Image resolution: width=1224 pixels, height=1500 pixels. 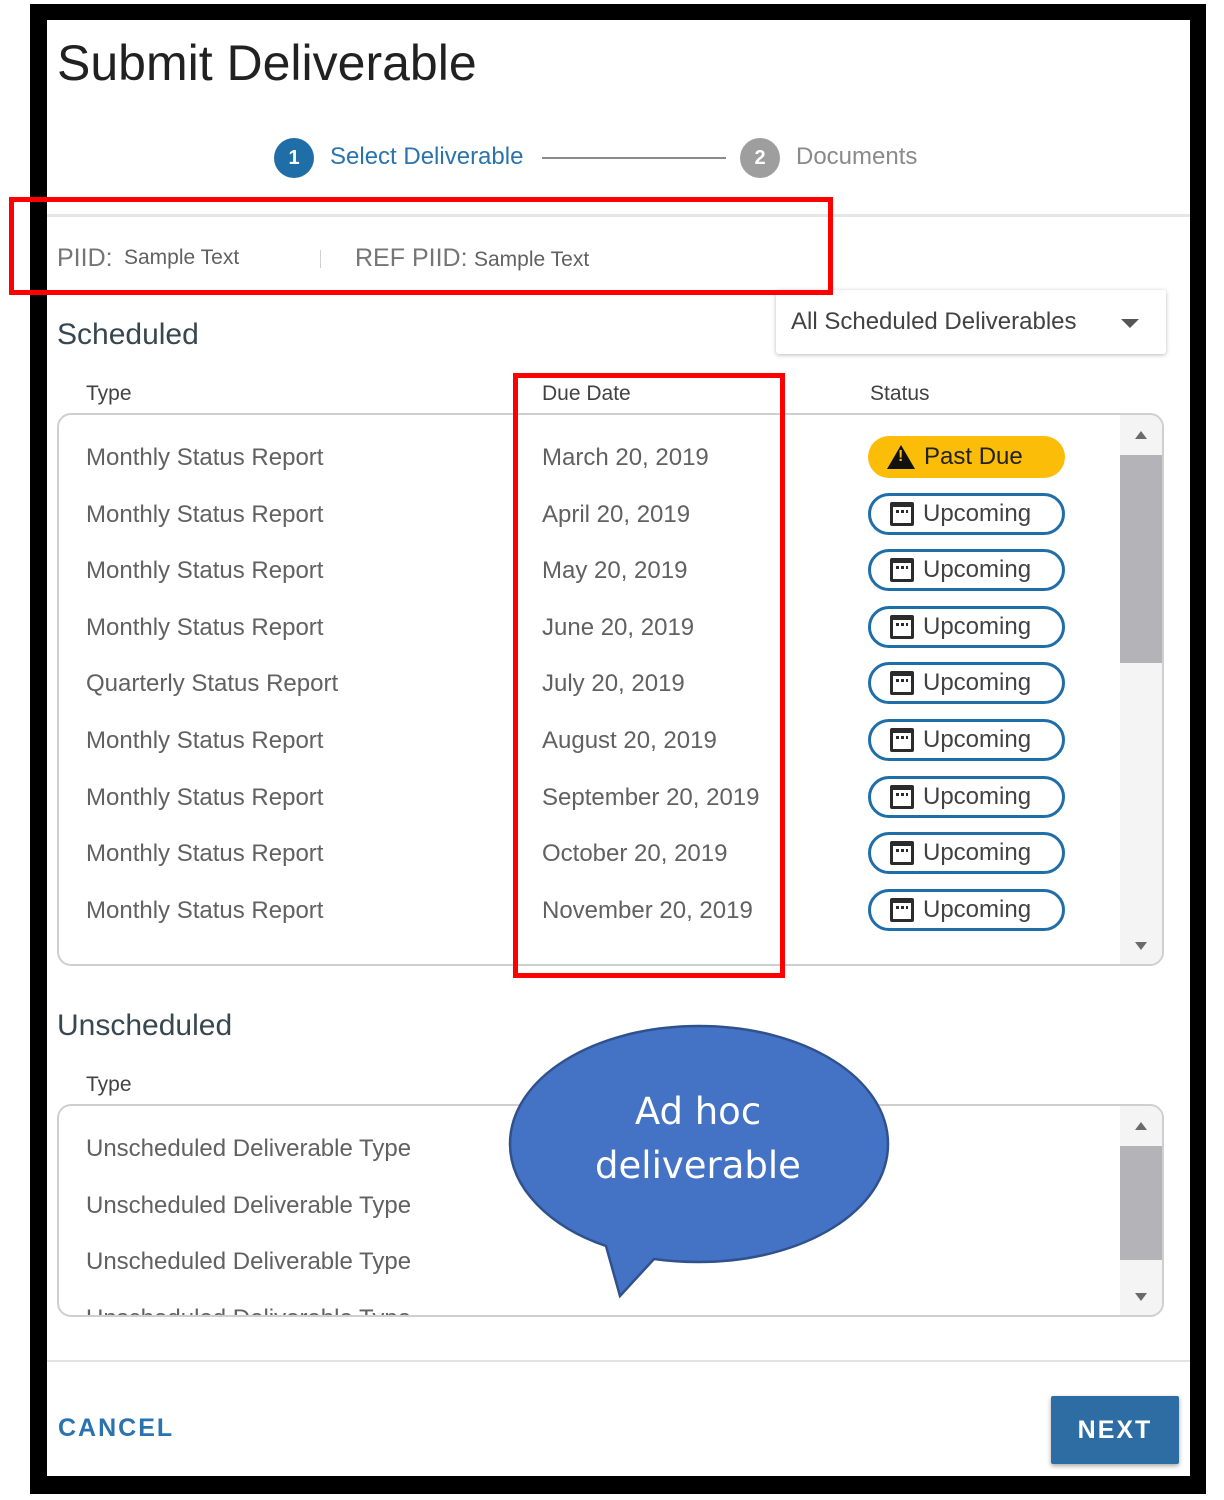 I want to click on unscheduled-scrollbar, so click(x=1141, y=1210).